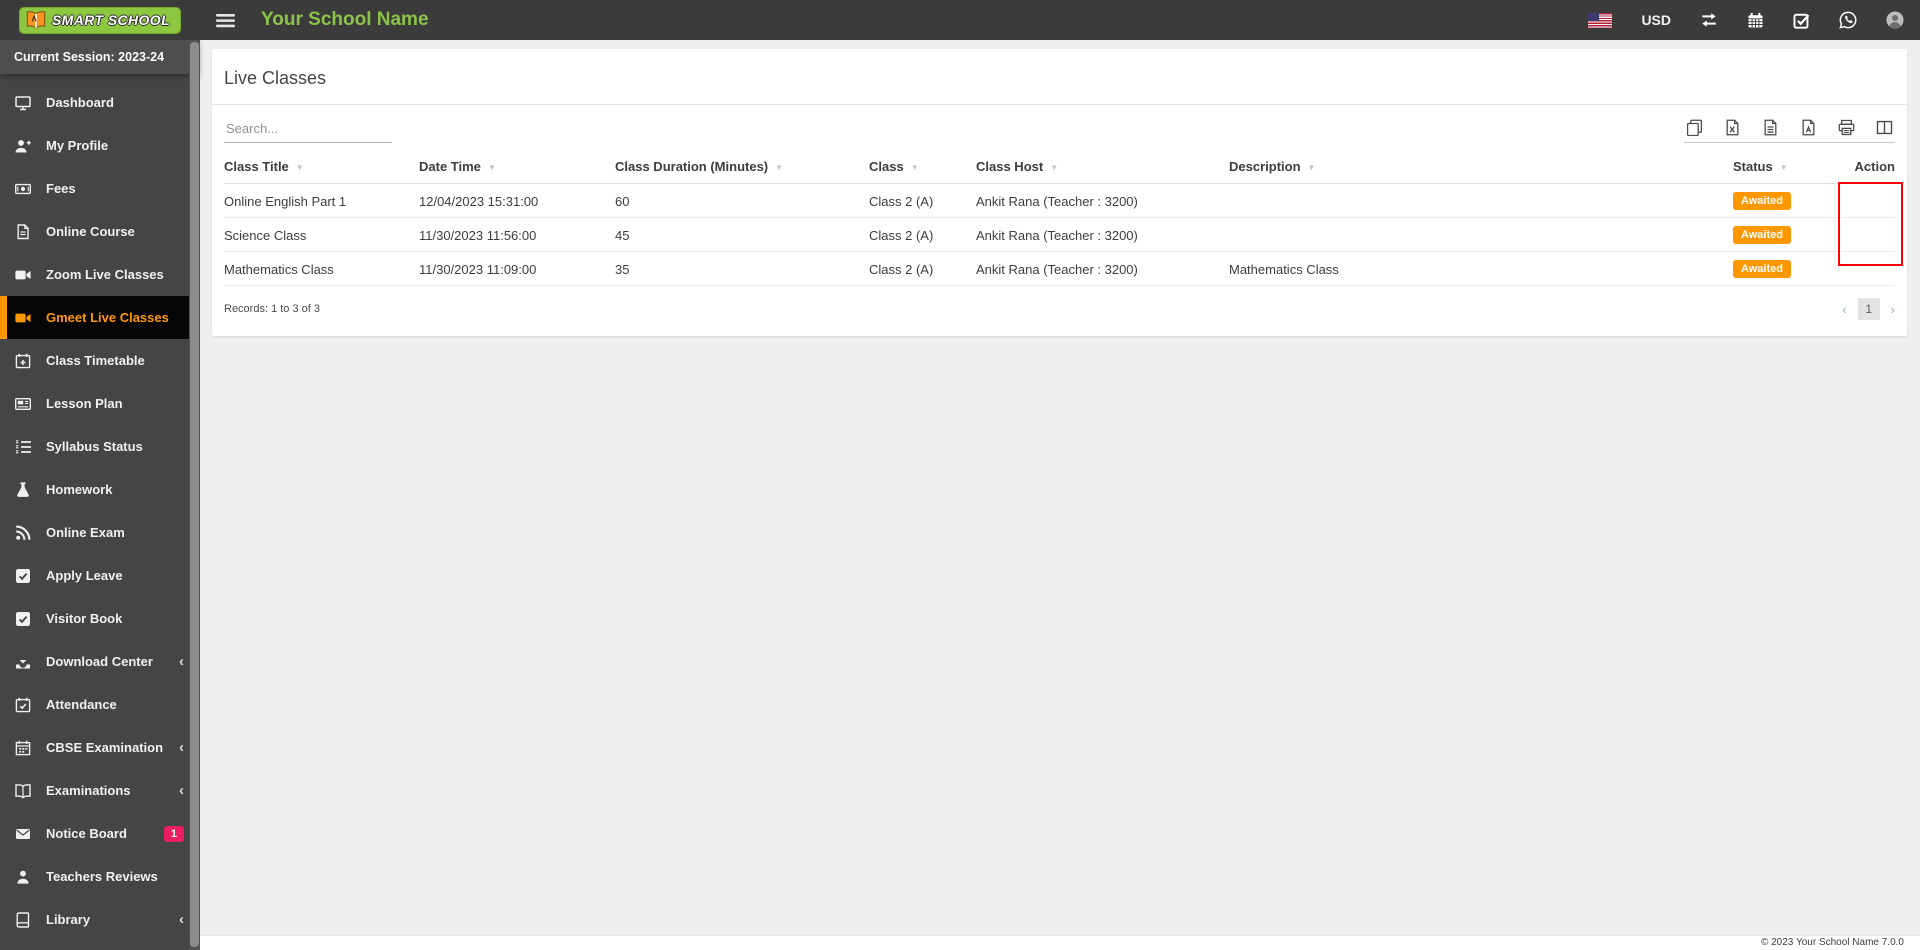  I want to click on pagination-prev-icon: ‹, so click(1844, 309).